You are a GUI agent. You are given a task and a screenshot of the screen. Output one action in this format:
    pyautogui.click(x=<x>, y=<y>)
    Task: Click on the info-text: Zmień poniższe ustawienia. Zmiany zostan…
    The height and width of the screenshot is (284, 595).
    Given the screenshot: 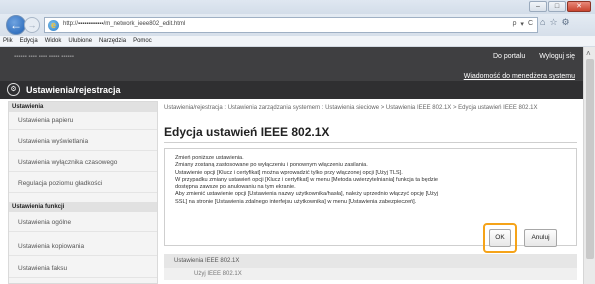 What is the action you would take?
    pyautogui.click(x=372, y=180)
    